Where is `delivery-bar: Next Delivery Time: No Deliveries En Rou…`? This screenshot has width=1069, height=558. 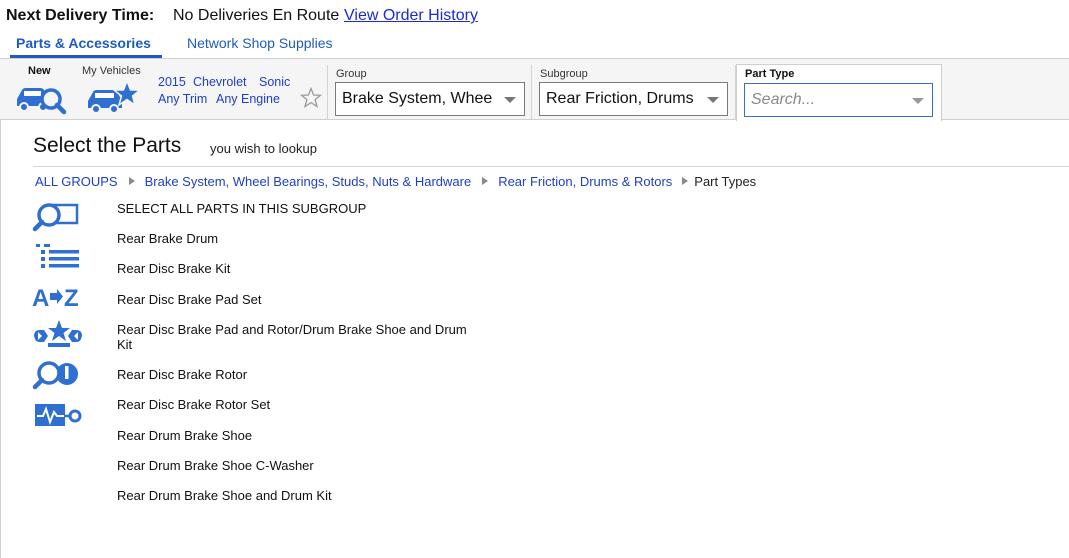 delivery-bar: Next Delivery Time: No Deliveries En Rou… is located at coordinates (534, 16).